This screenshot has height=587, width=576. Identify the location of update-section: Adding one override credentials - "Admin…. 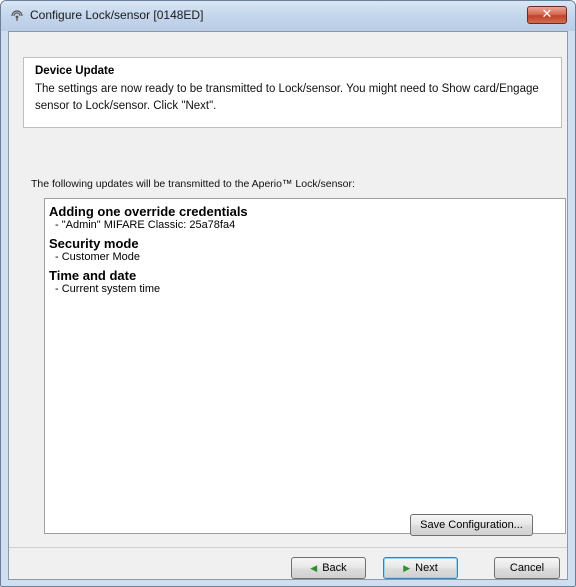
(148, 218).